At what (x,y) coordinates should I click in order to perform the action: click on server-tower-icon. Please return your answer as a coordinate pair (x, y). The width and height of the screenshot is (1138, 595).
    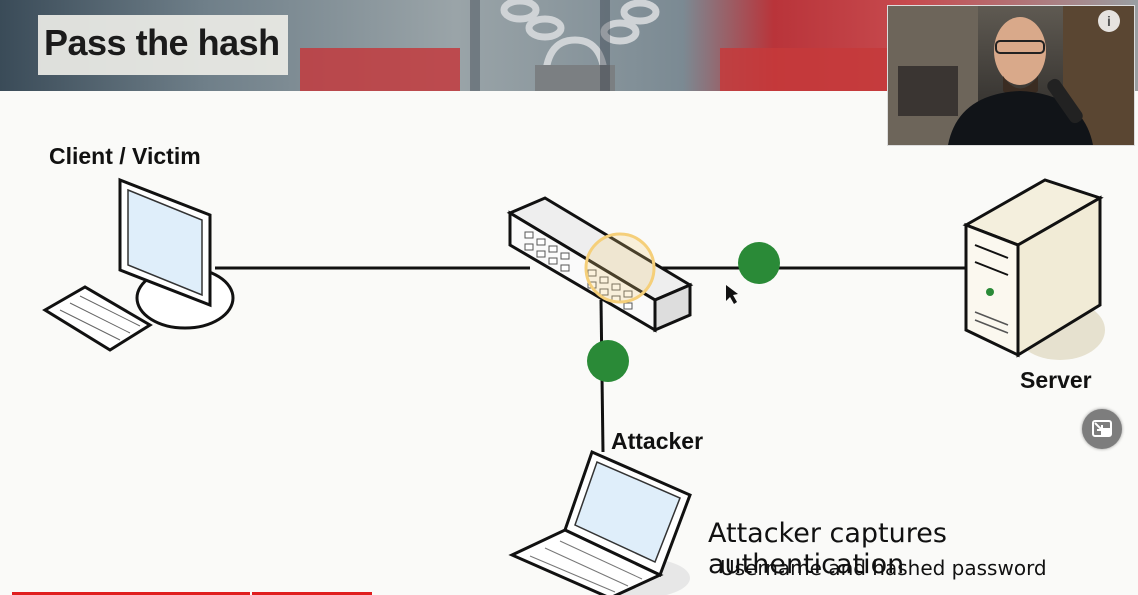
    Looking at the image, I should click on (1033, 269).